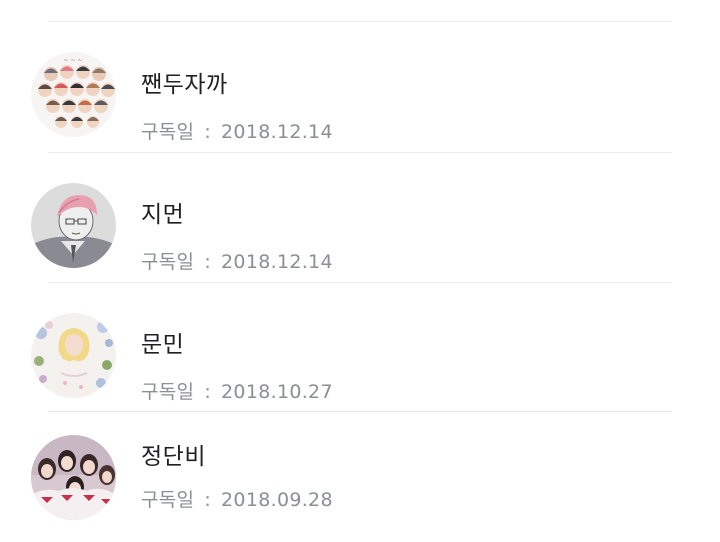 This screenshot has width=720, height=542. I want to click on pink-hair-sketch-avatar-icon, so click(73, 225).